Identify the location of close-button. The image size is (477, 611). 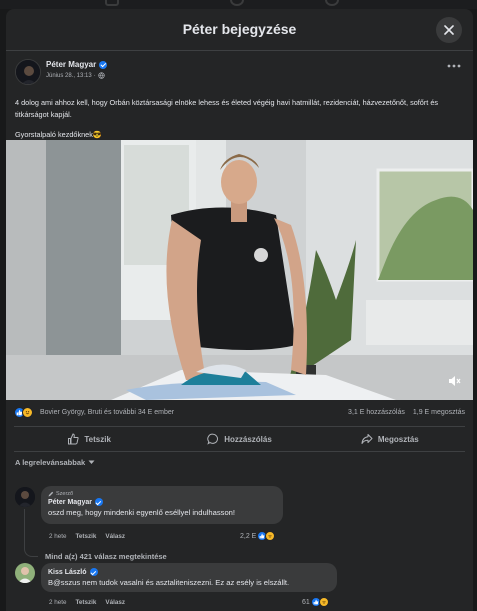
(449, 30).